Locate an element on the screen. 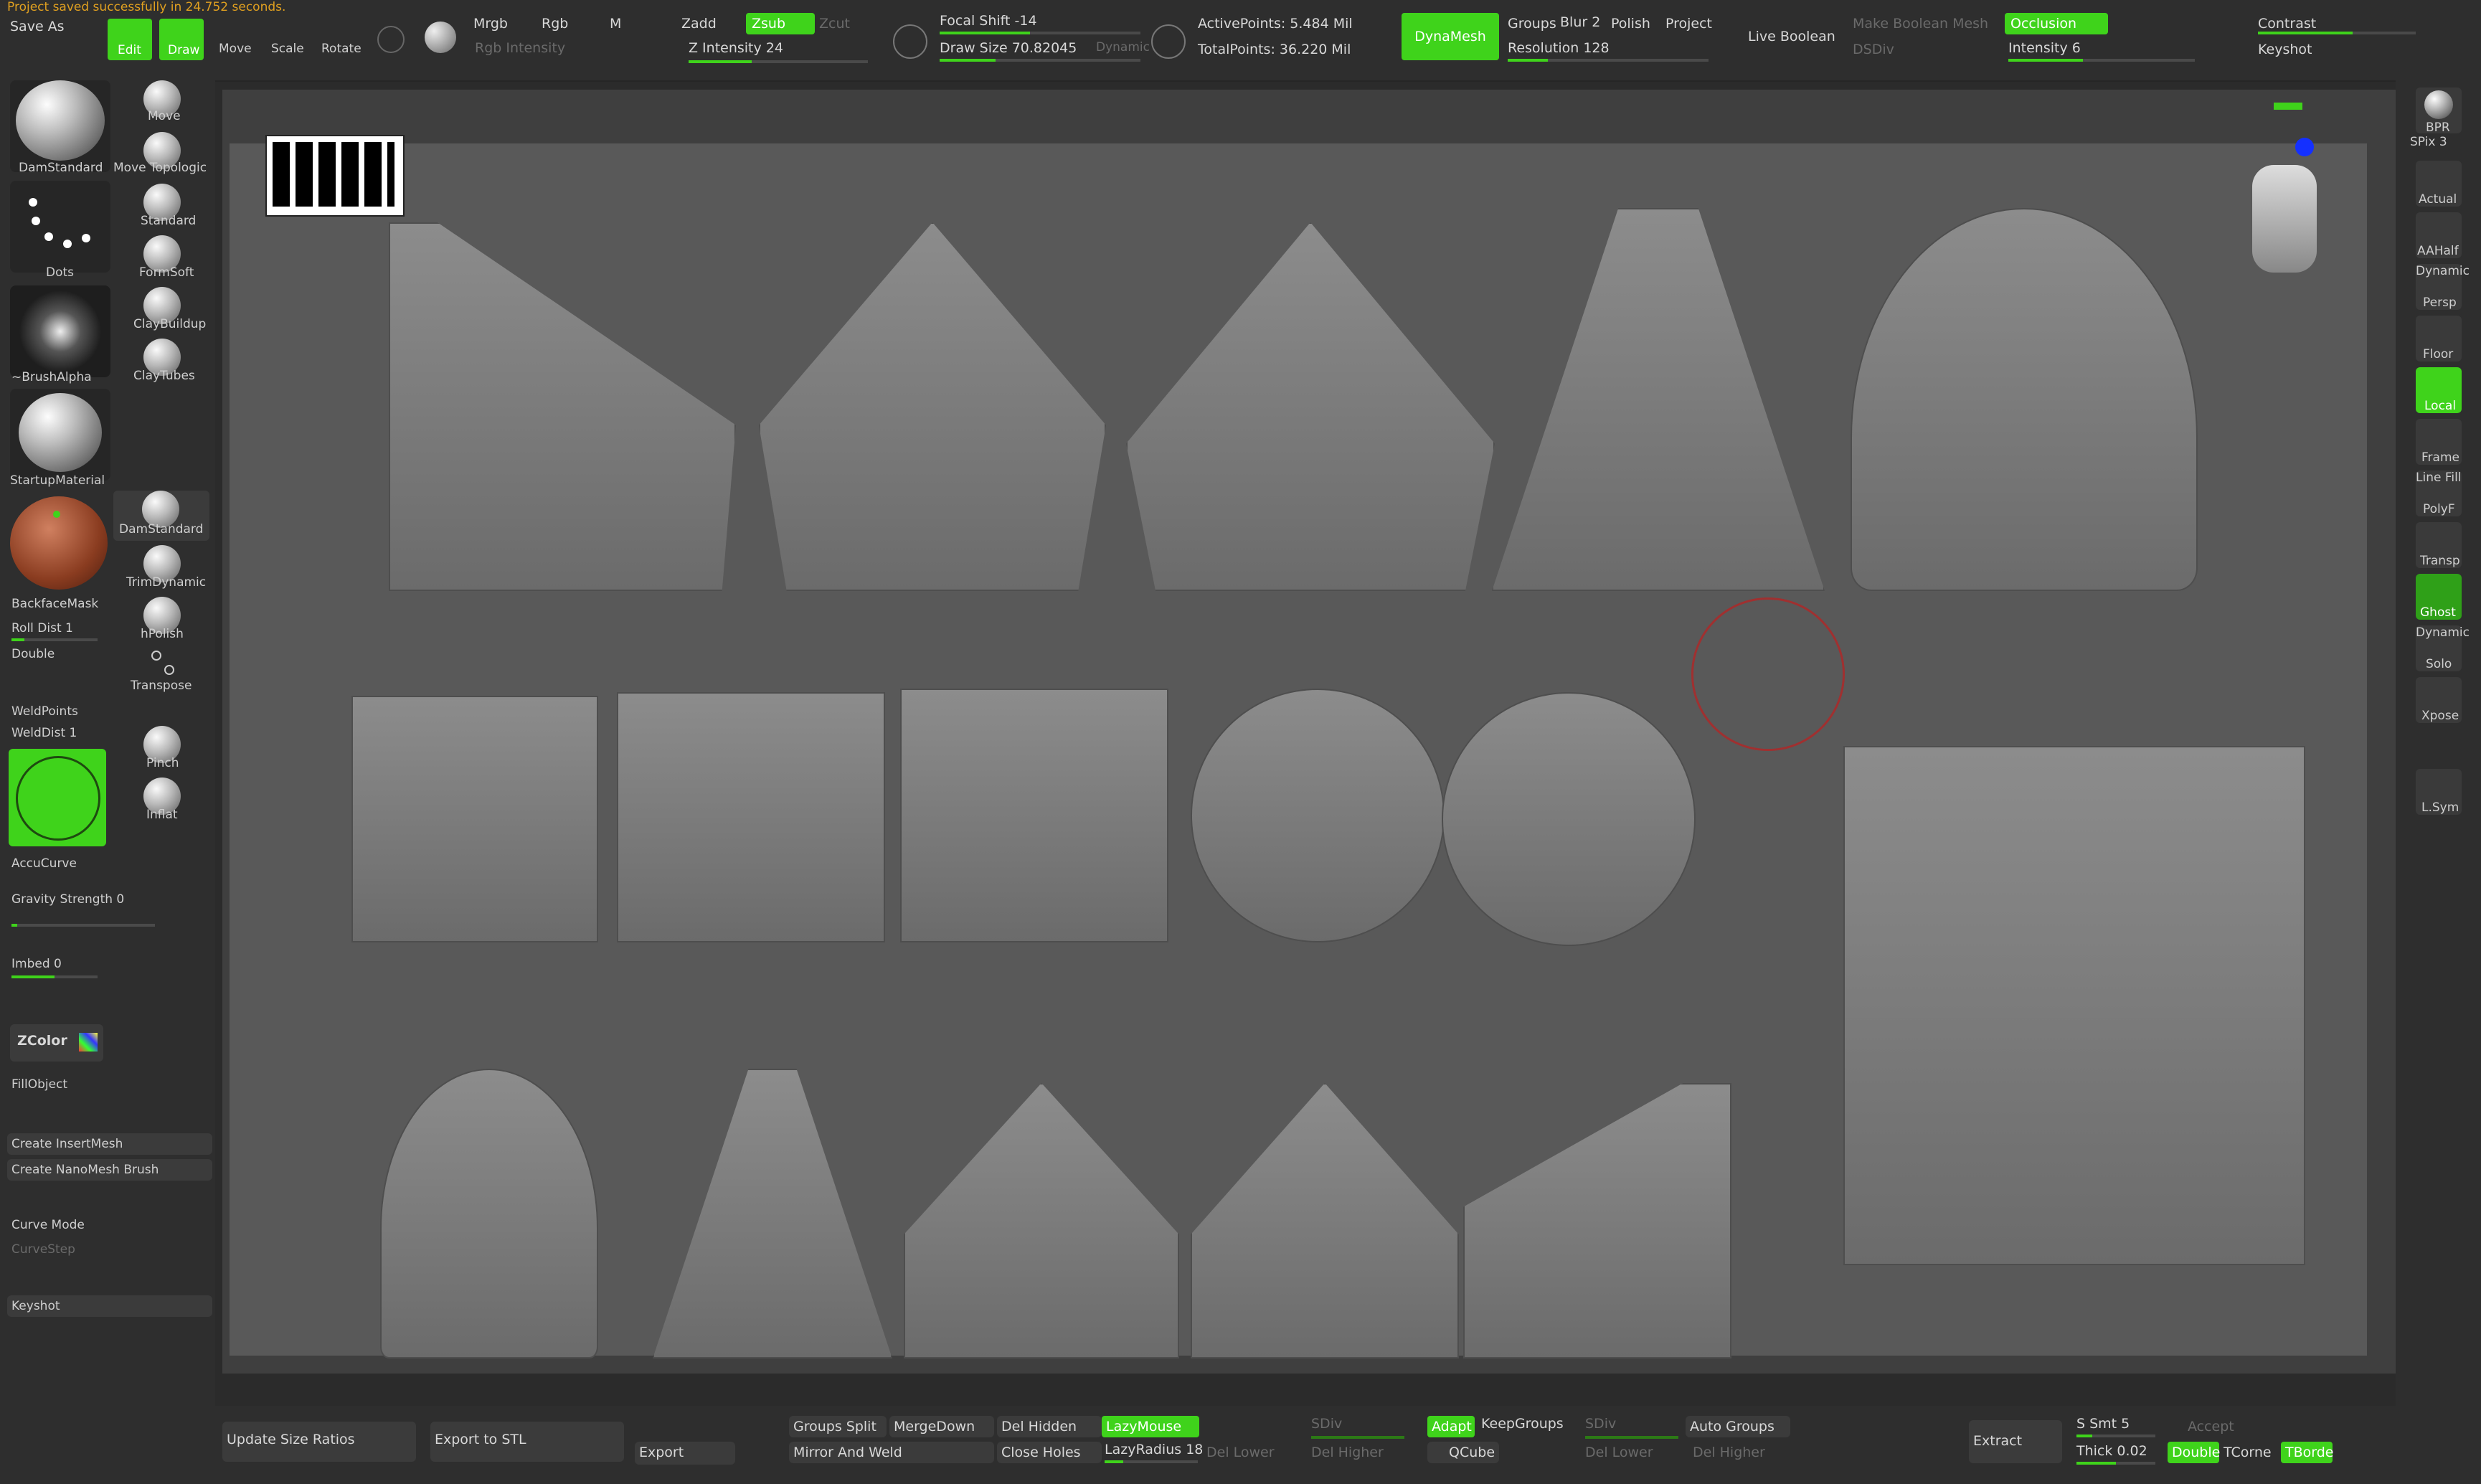  thick-track is located at coordinates (2115, 1463).